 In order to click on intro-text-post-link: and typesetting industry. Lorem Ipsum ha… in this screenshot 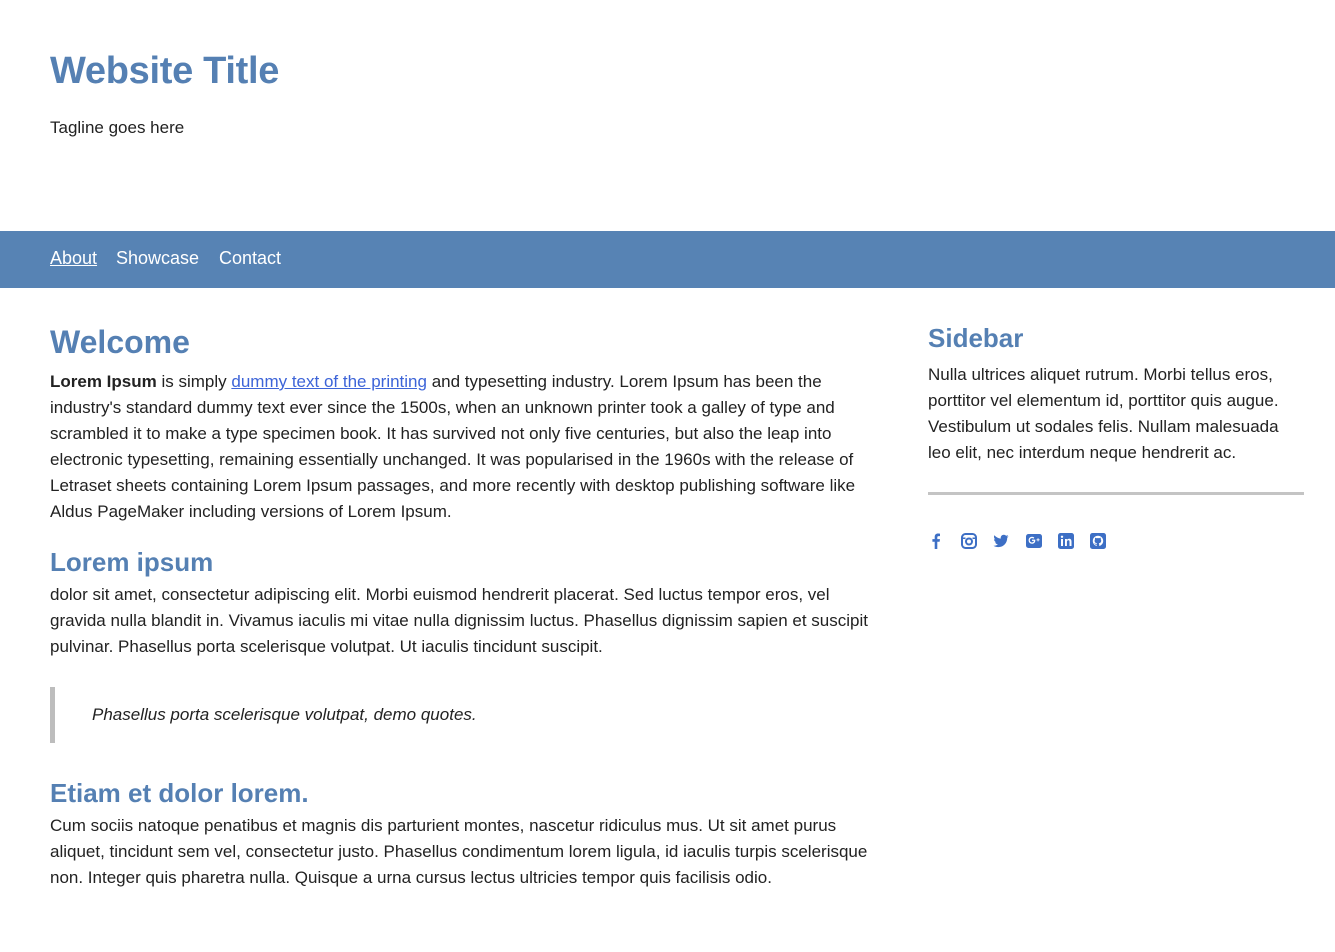, I will do `click(453, 446)`.